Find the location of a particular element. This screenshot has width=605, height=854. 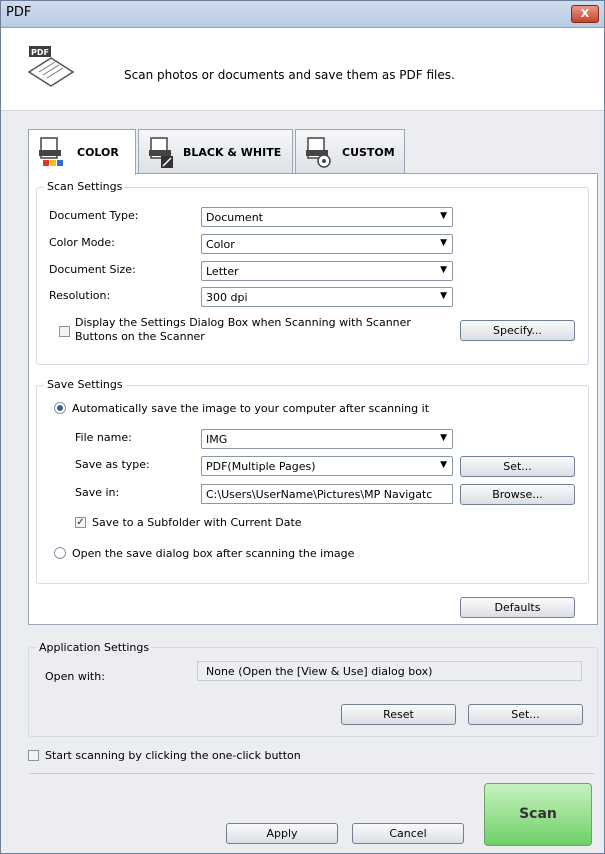

black-white-scan-icon is located at coordinates (161, 152).